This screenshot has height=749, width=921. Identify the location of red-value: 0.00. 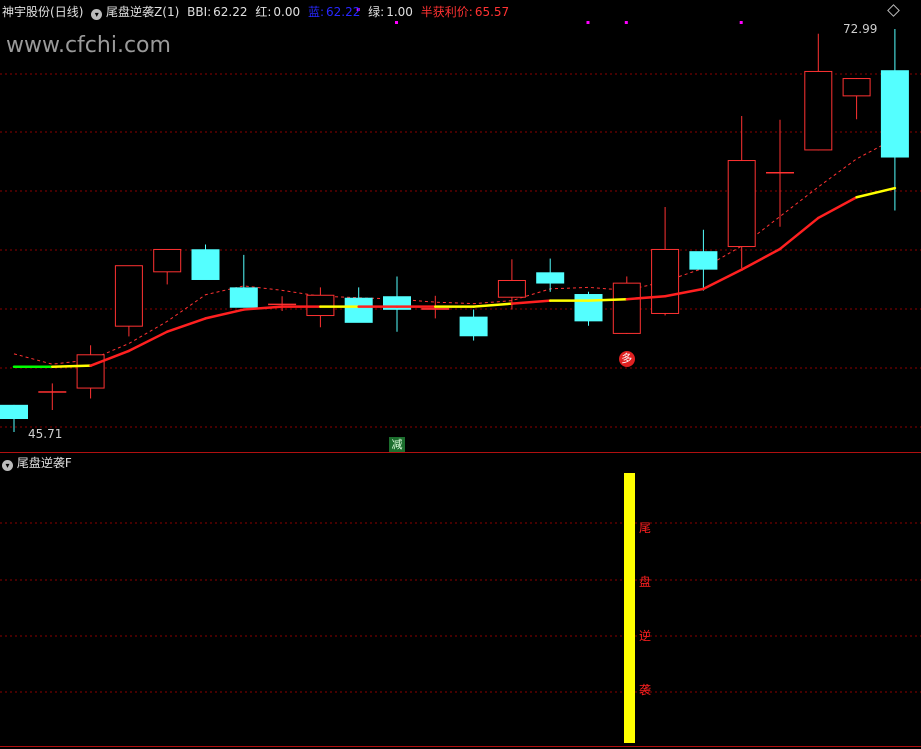
(287, 12).